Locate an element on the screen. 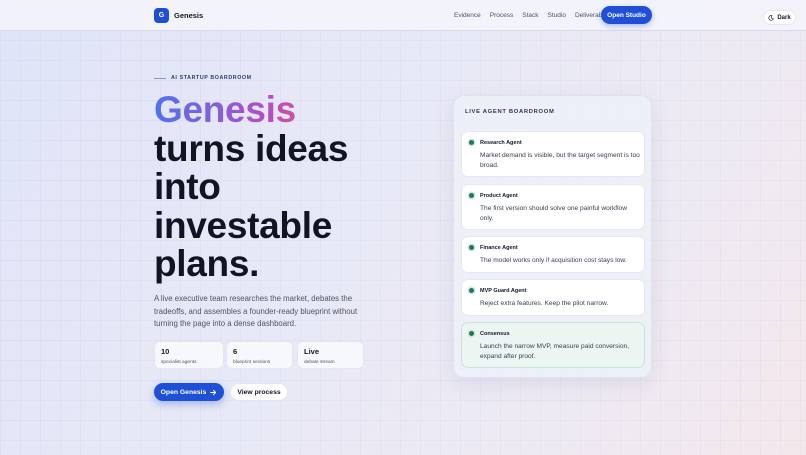 The width and height of the screenshot is (806, 455). stat-card-agents: 10 specialist agents is located at coordinates (189, 355).